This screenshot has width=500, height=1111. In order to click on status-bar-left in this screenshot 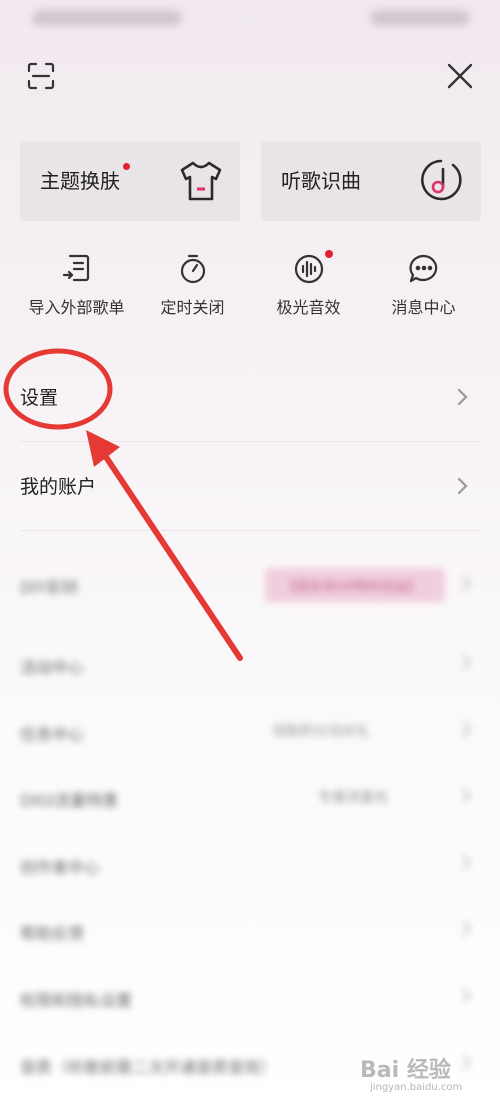, I will do `click(107, 18)`.